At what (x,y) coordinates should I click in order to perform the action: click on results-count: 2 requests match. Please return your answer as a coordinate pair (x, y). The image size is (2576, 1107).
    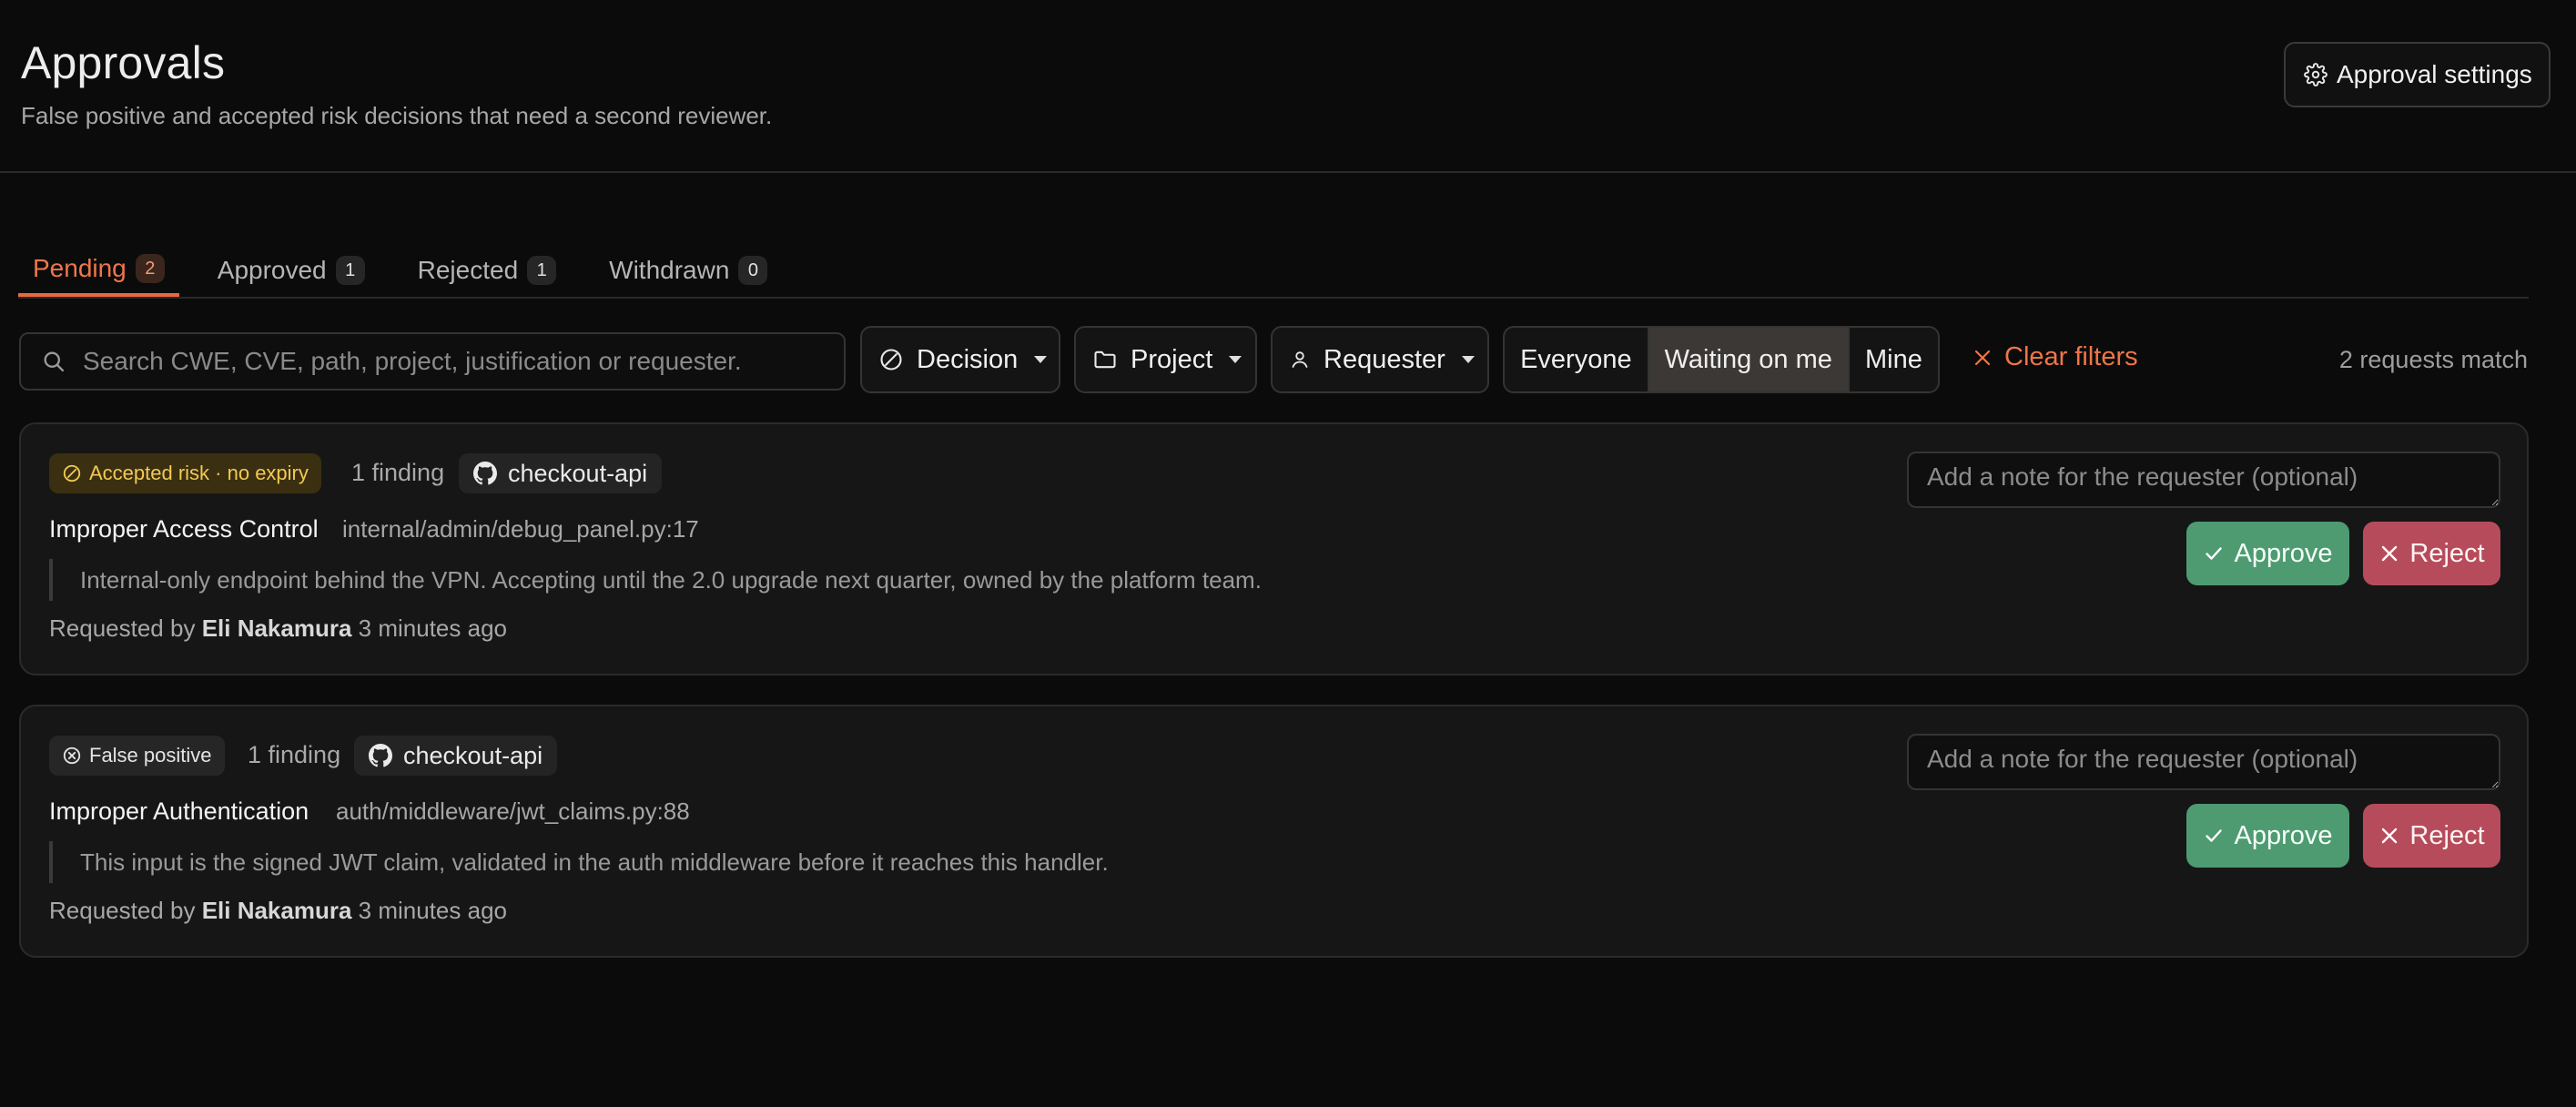
    Looking at the image, I should click on (2433, 359).